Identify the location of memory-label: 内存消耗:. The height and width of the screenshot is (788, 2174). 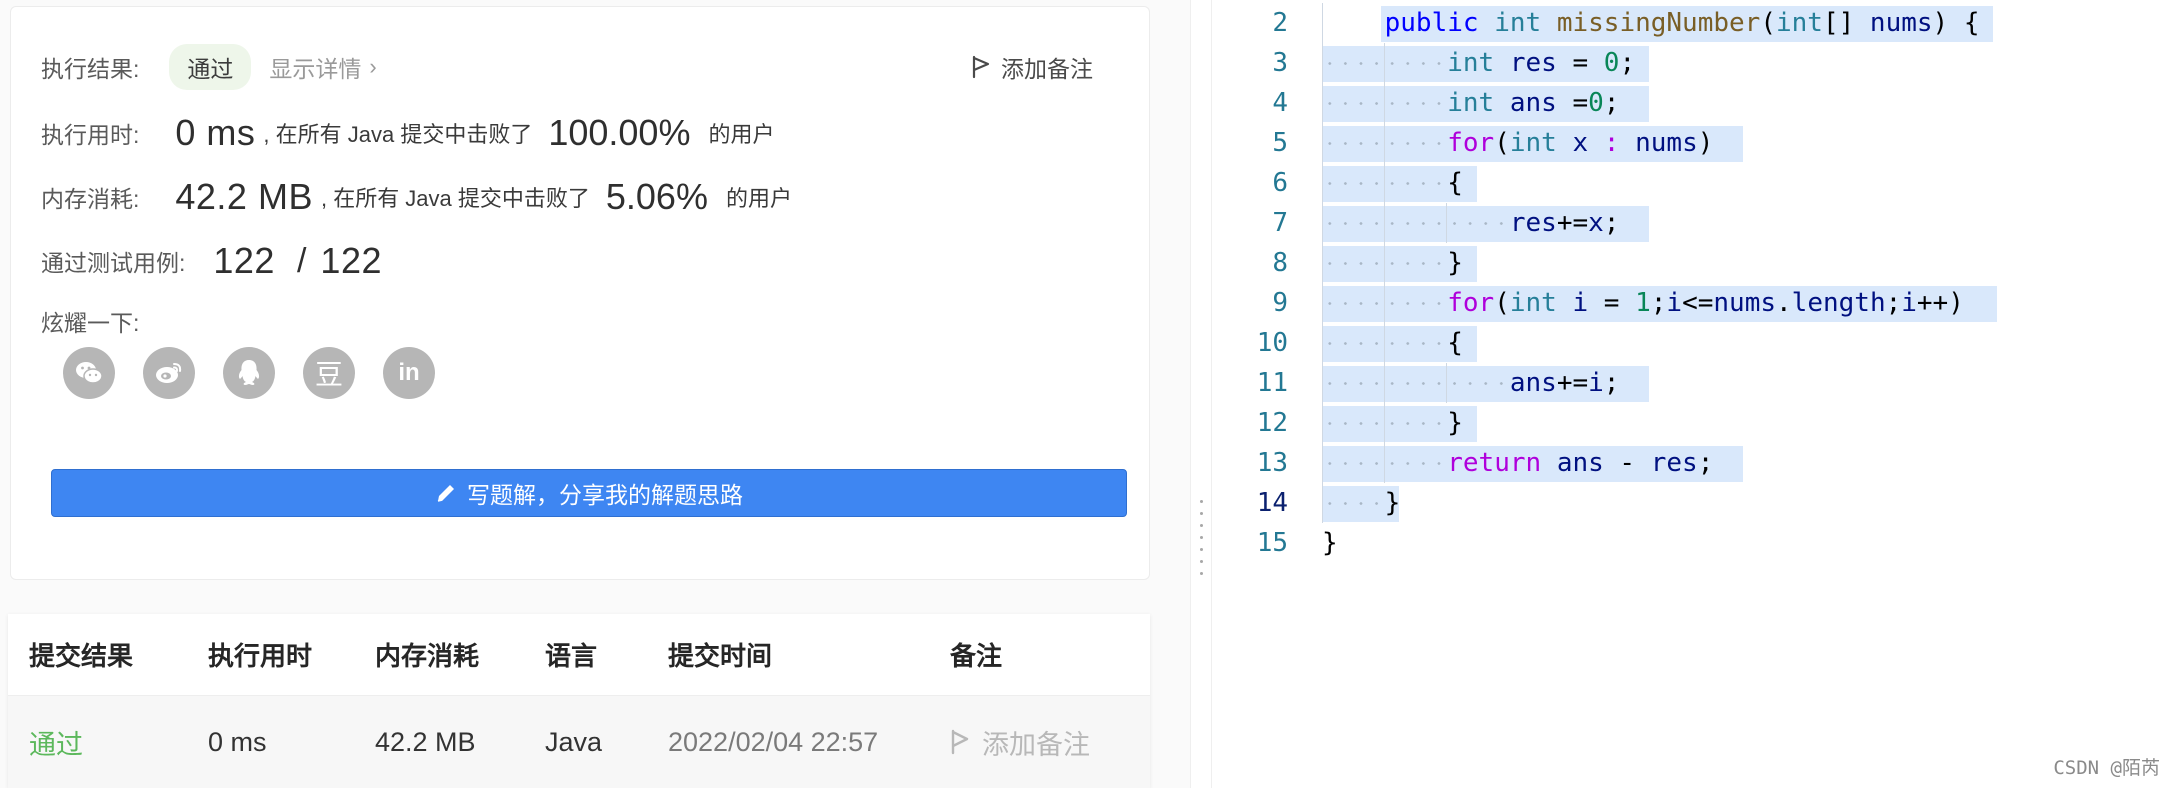
(90, 199).